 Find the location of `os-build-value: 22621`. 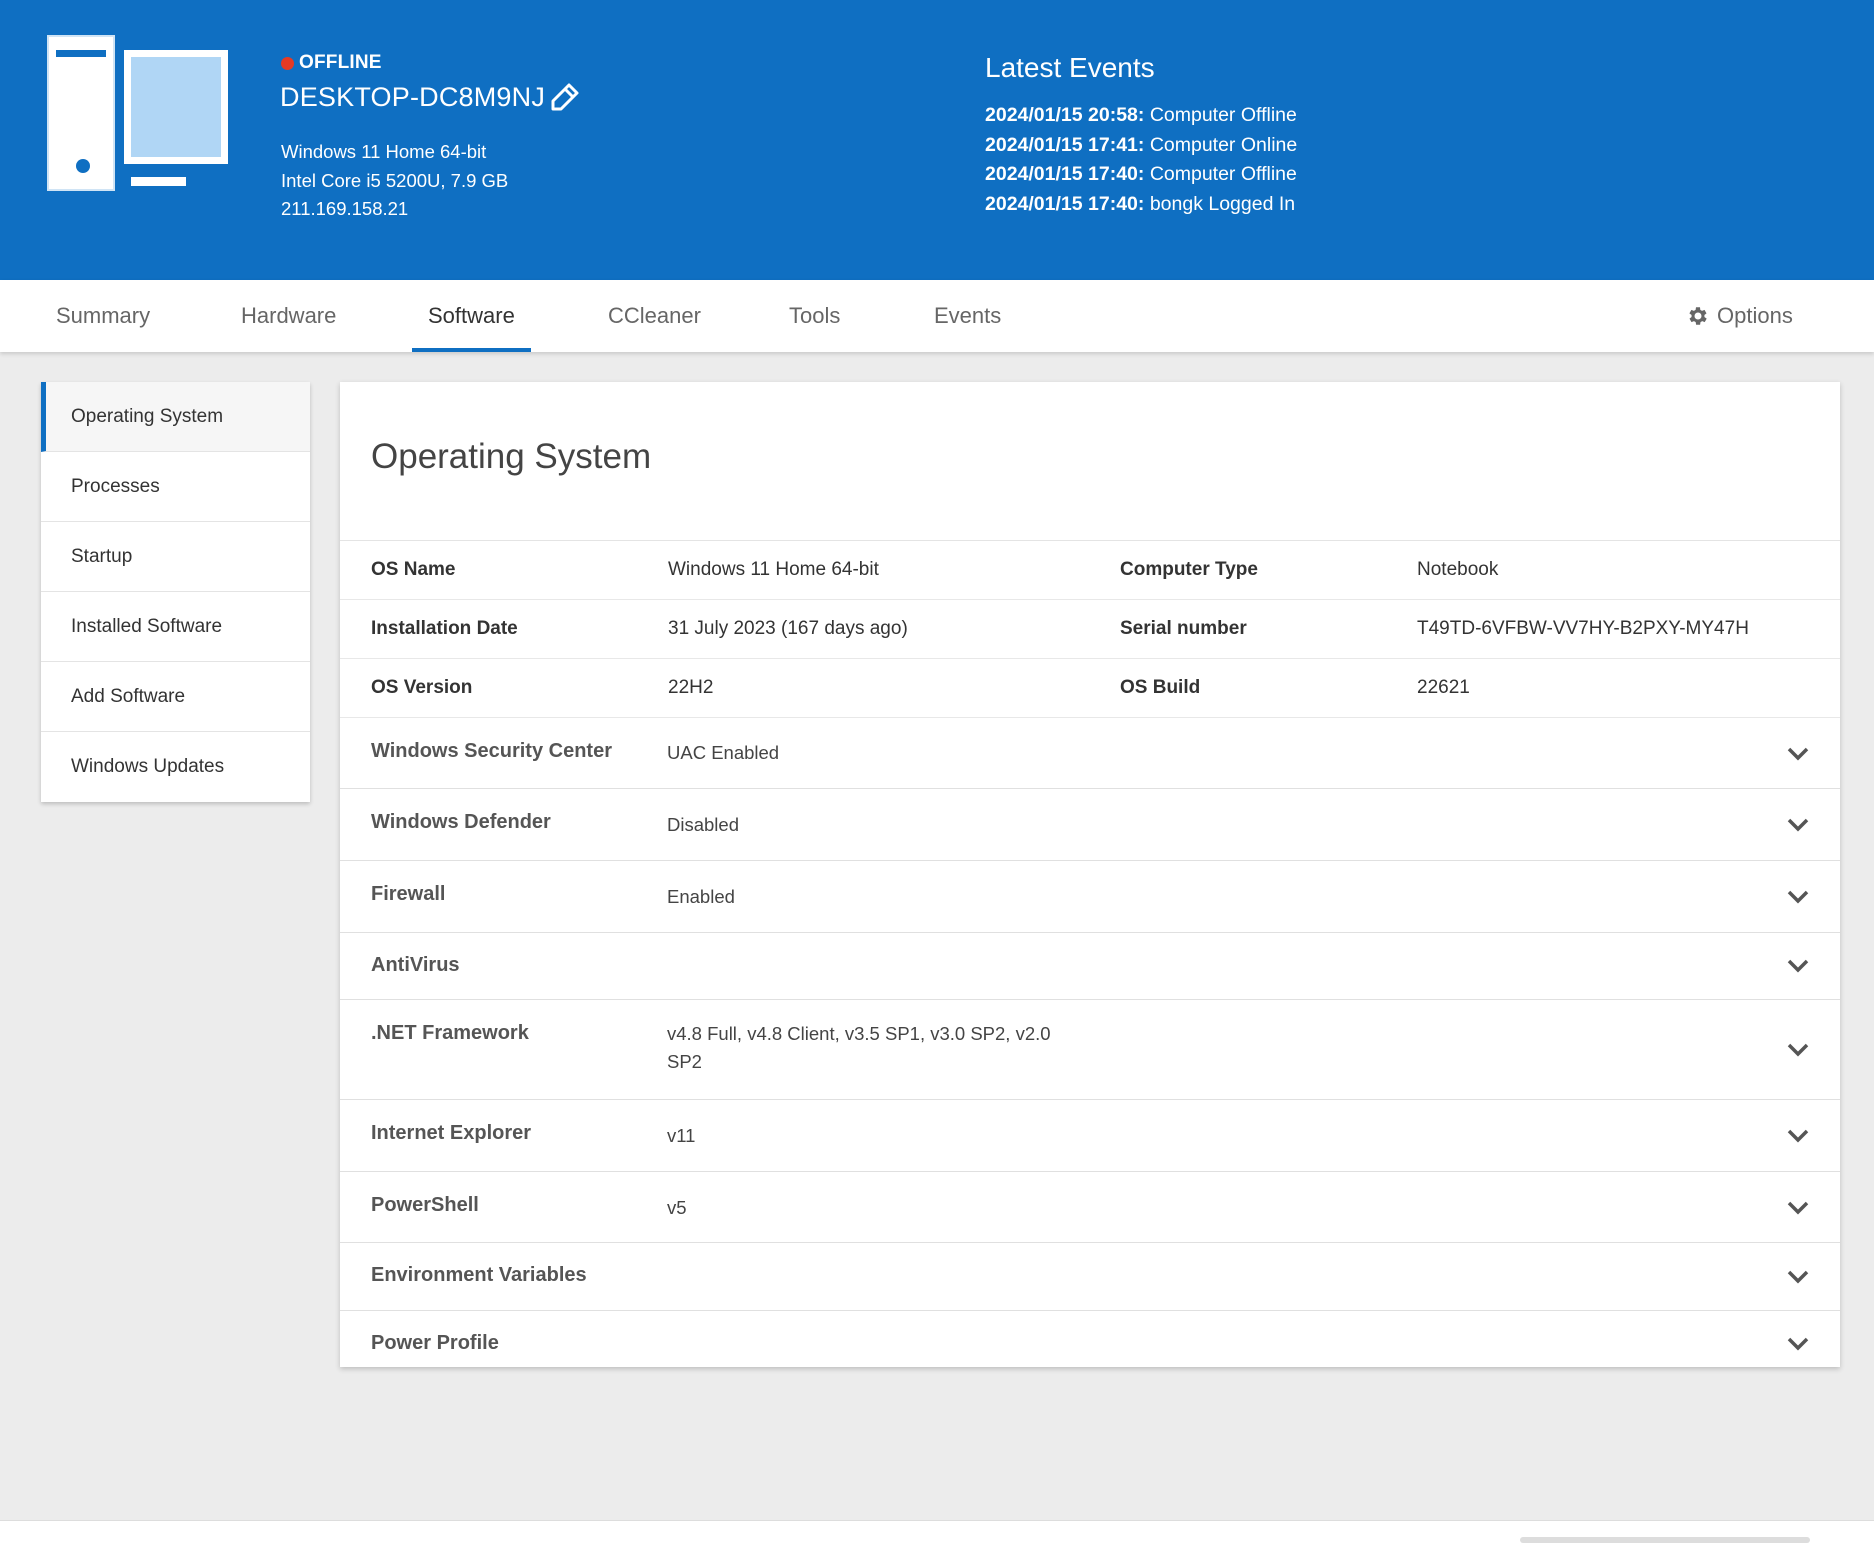

os-build-value: 22621 is located at coordinates (1443, 687).